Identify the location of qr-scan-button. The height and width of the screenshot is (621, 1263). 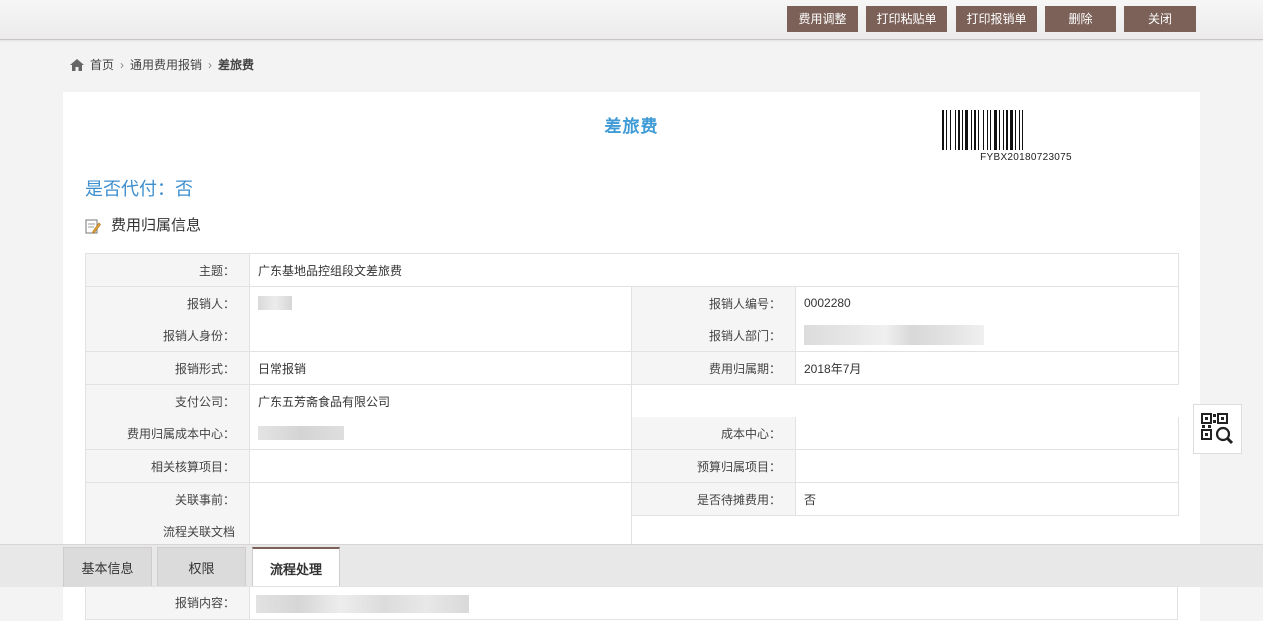
(1217, 429).